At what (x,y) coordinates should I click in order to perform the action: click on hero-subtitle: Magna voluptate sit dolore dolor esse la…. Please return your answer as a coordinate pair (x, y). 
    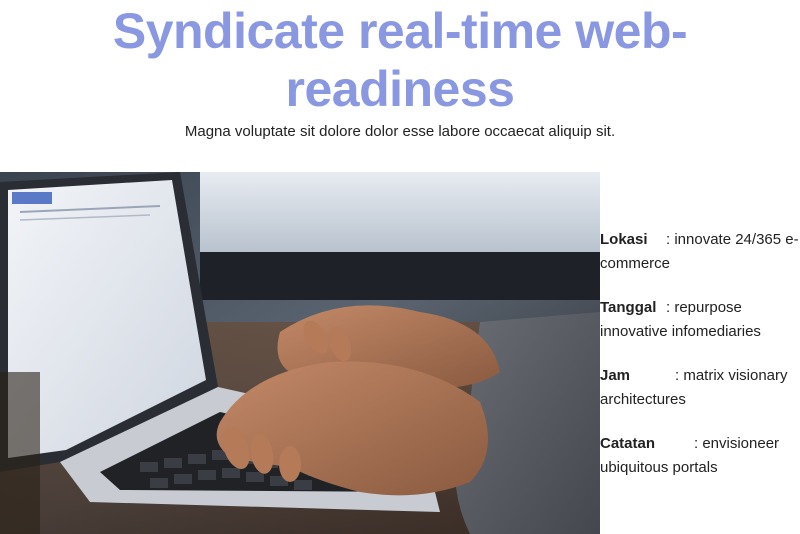
    Looking at the image, I should click on (400, 131).